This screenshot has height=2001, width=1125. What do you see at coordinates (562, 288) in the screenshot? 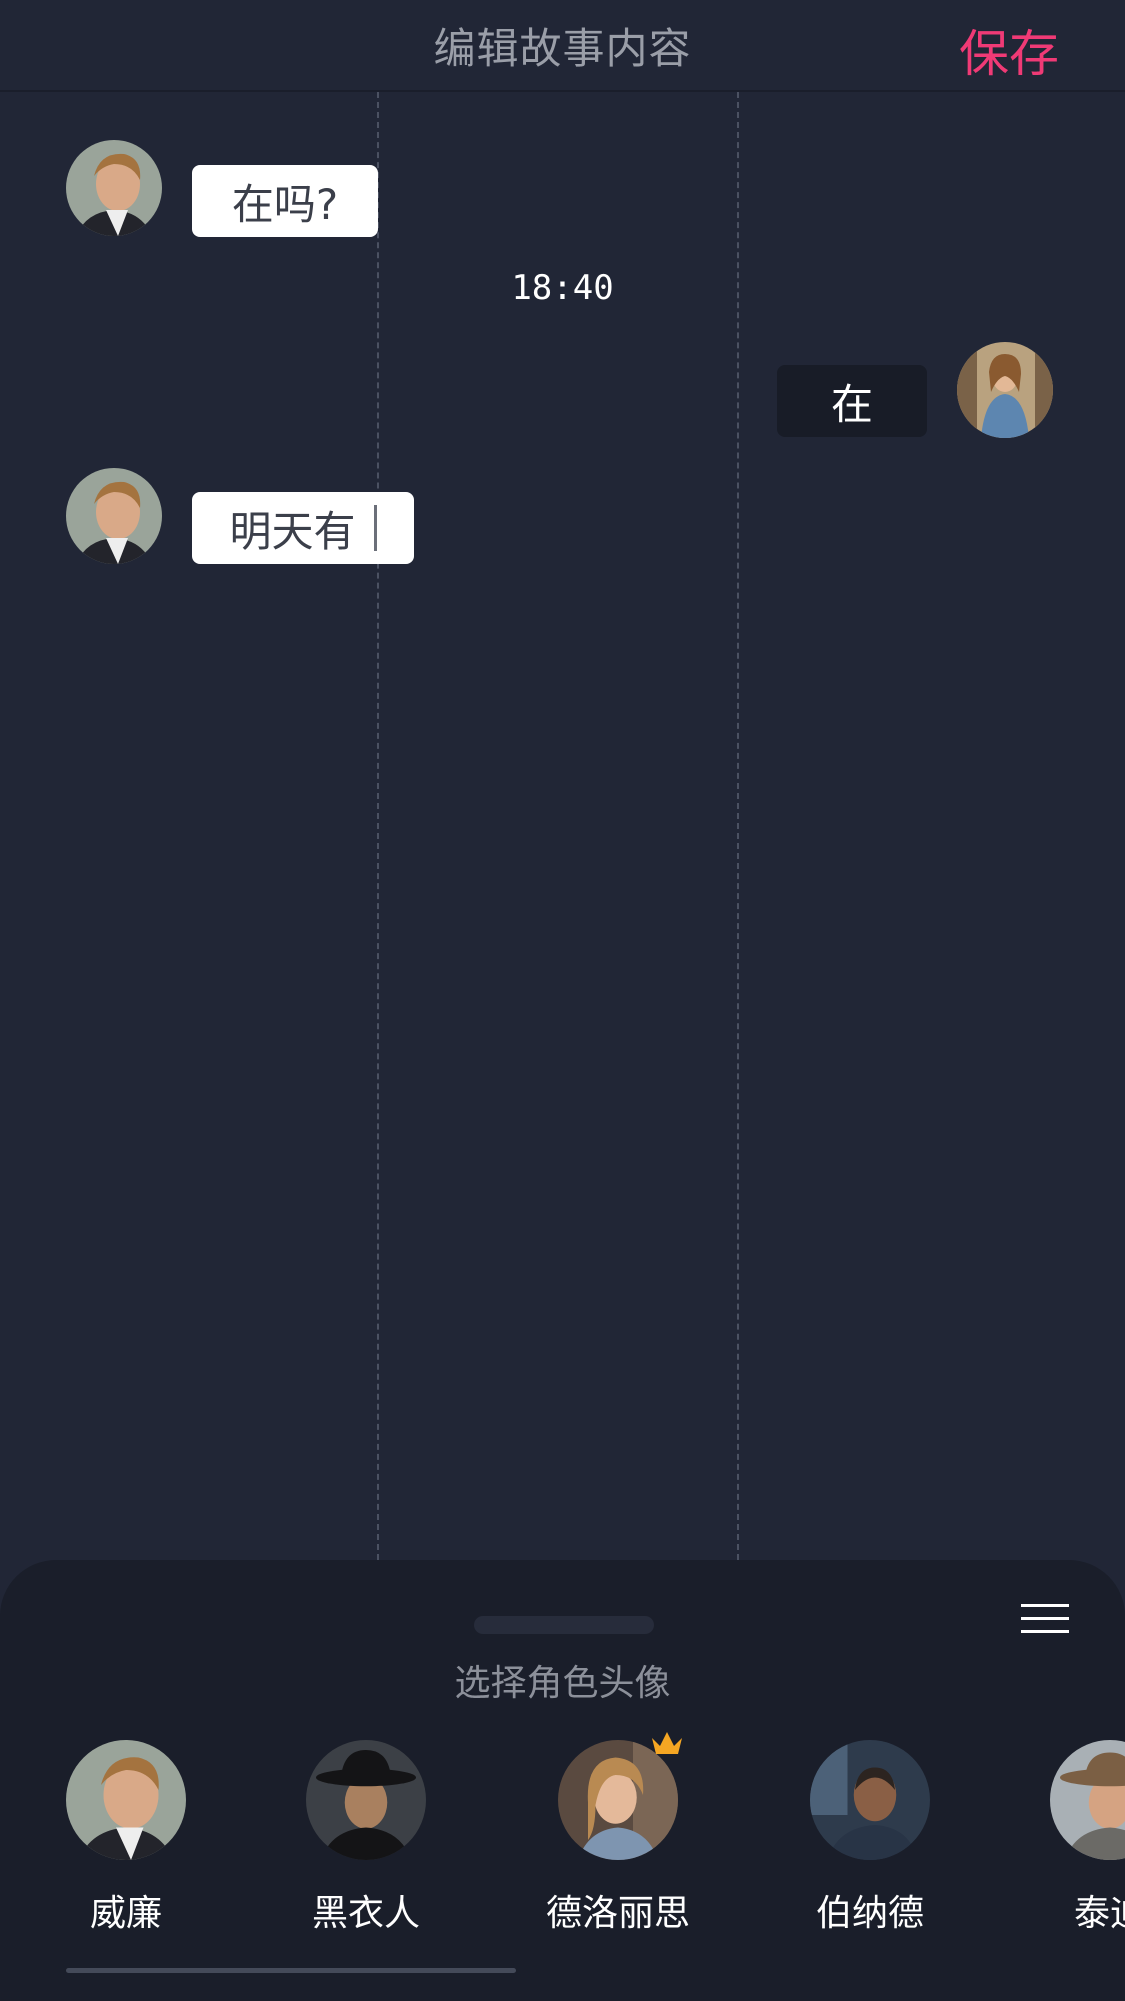
I see `timestamp: 18:40` at bounding box center [562, 288].